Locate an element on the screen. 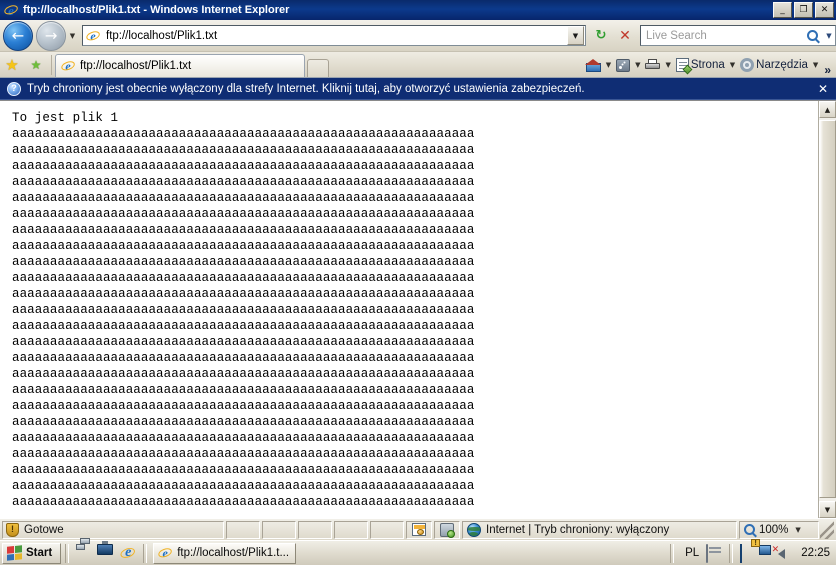  resize-grip is located at coordinates (827, 529).